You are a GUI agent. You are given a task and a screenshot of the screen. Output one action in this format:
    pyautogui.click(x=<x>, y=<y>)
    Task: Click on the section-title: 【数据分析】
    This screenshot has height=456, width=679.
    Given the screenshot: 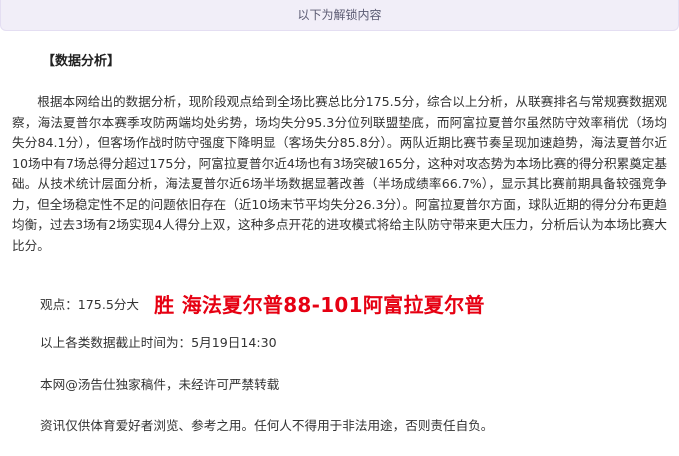 What is the action you would take?
    pyautogui.click(x=81, y=61)
    